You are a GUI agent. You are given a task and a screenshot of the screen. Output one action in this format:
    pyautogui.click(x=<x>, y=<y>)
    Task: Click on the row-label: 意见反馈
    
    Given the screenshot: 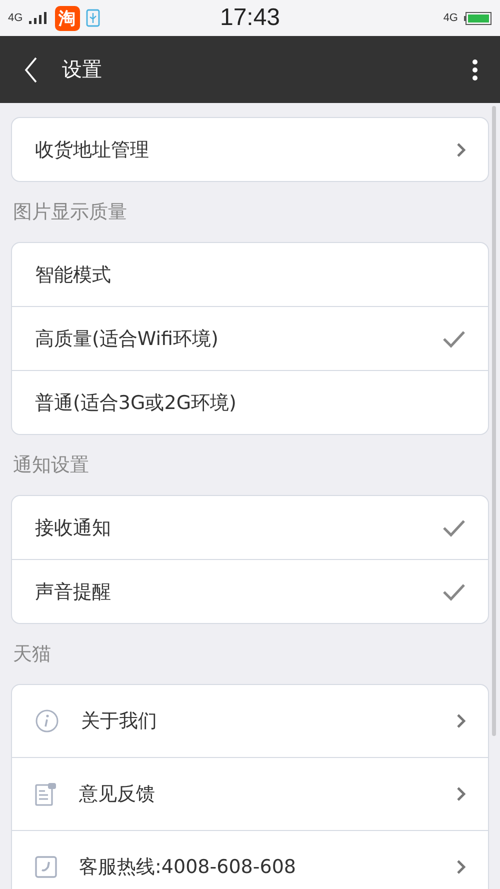 What is the action you would take?
    pyautogui.click(x=117, y=794)
    